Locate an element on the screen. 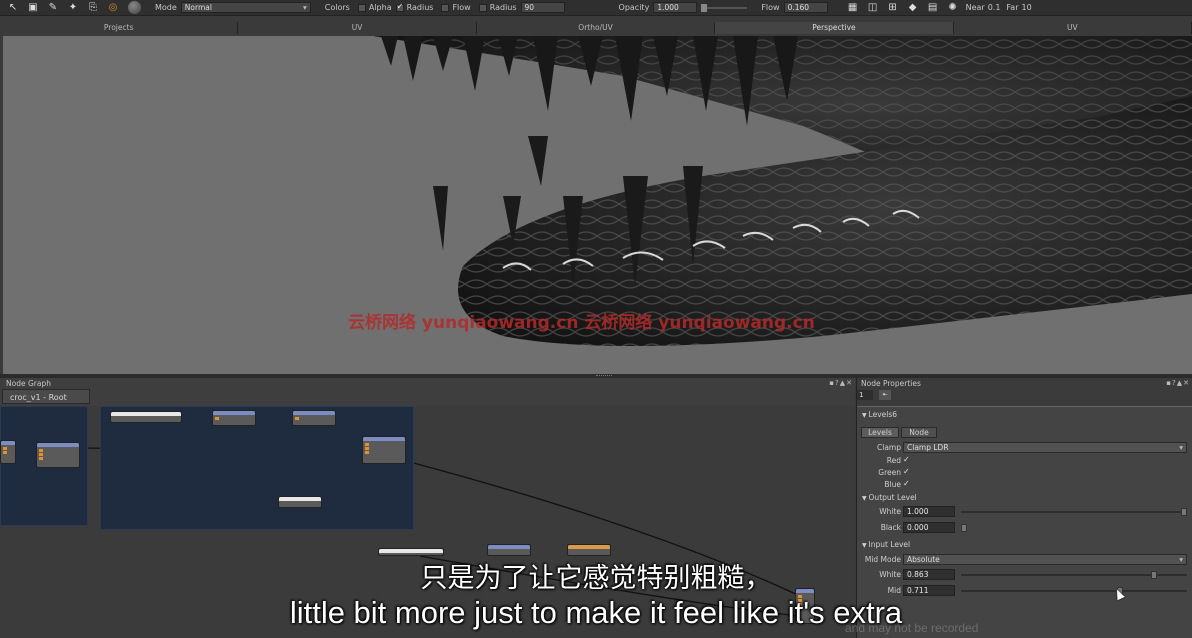 This screenshot has height=638, width=1192. flow-label: Flow is located at coordinates (461, 7).